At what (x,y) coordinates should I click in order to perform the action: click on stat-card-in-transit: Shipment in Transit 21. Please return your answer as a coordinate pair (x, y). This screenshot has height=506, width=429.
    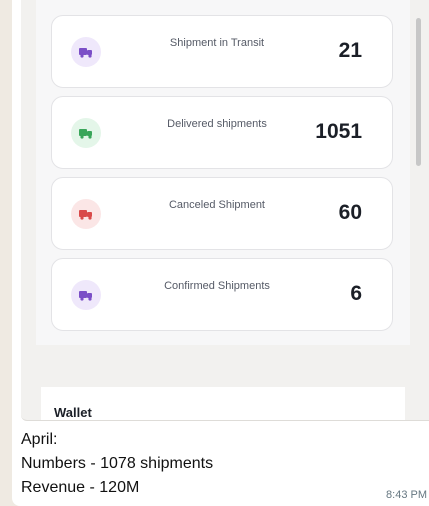
    Looking at the image, I should click on (222, 51).